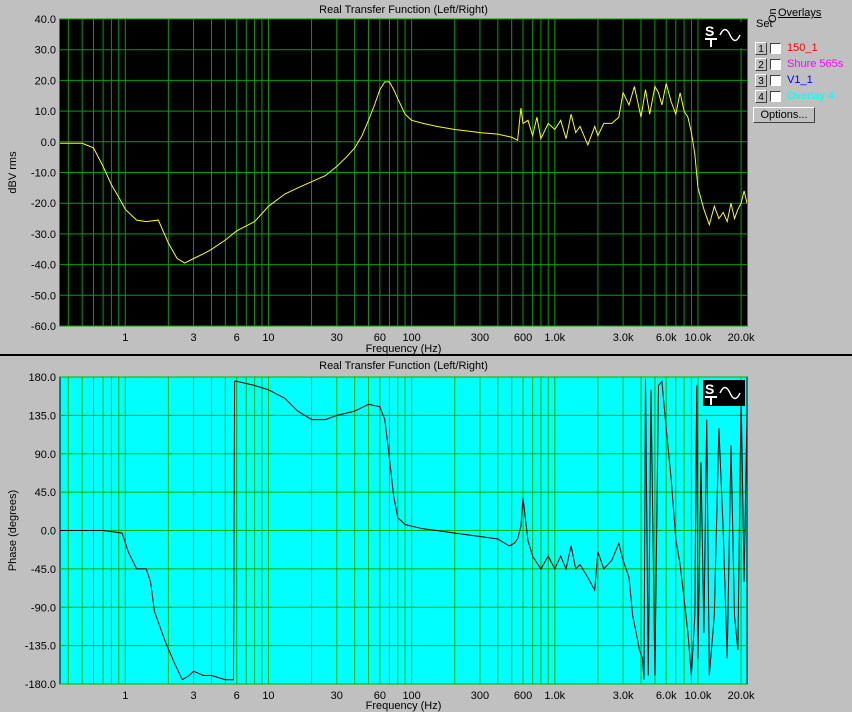  What do you see at coordinates (43, 174) in the screenshot?
I see `y-tick-label: -10.0` at bounding box center [43, 174].